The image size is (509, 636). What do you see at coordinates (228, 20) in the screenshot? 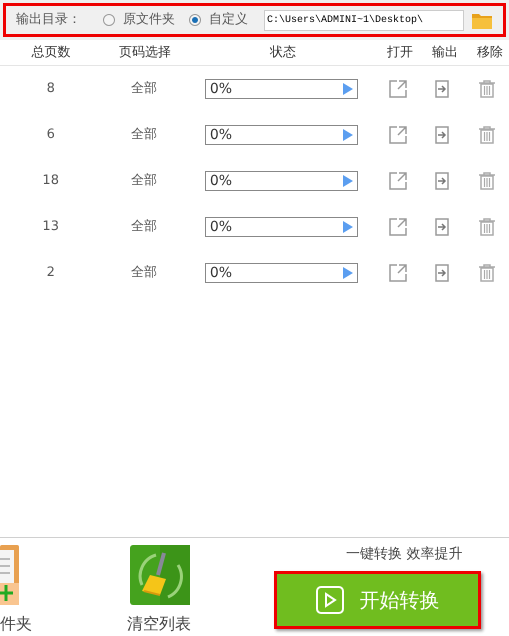
I see `radio-label: 自定义` at bounding box center [228, 20].